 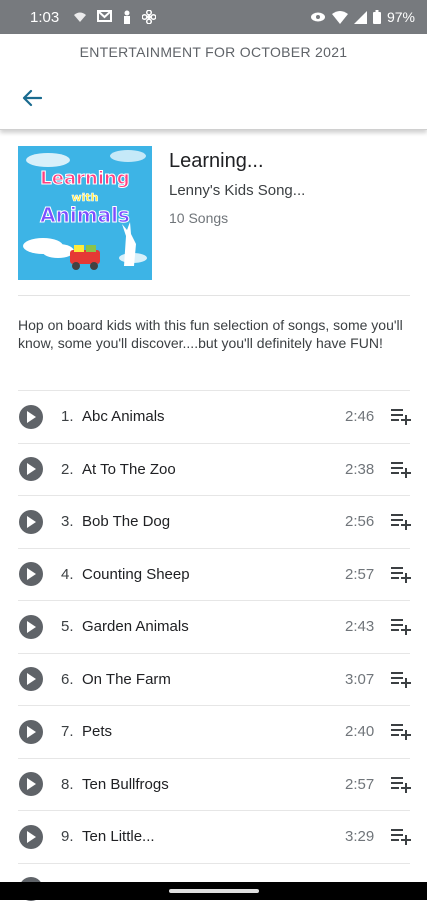 What do you see at coordinates (359, 679) in the screenshot?
I see `track-duration: 3:07` at bounding box center [359, 679].